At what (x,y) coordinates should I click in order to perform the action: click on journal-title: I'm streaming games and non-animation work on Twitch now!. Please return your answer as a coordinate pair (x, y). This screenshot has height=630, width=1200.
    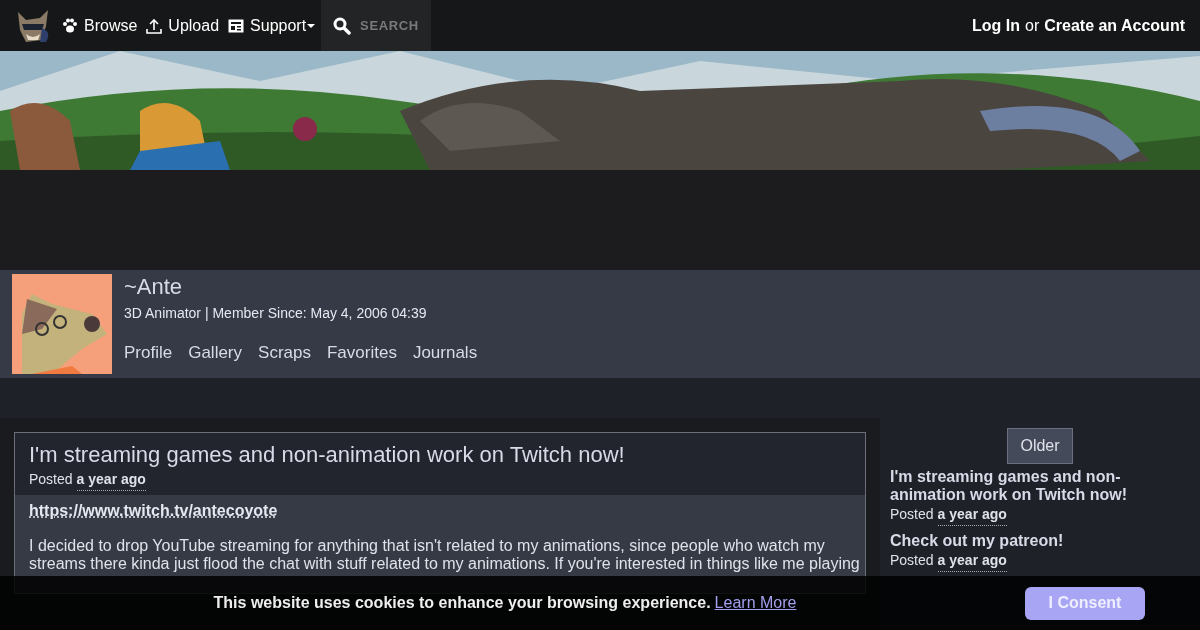
    Looking at the image, I should click on (327, 455).